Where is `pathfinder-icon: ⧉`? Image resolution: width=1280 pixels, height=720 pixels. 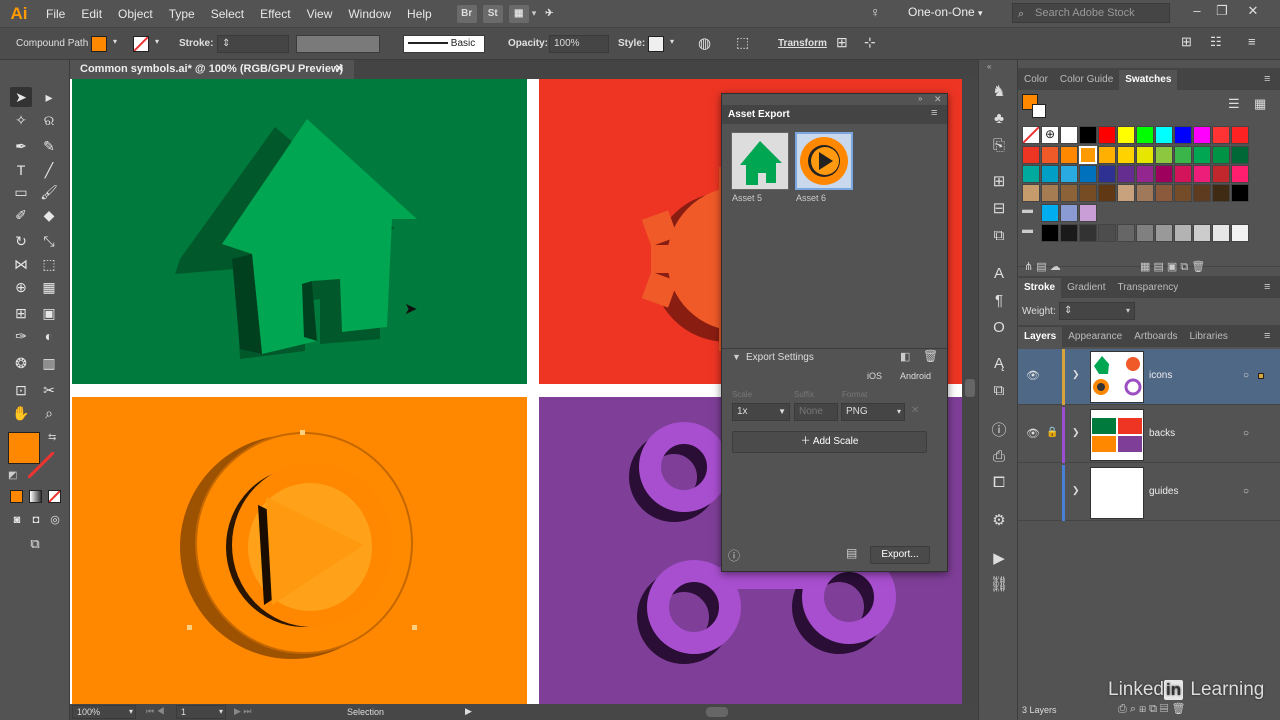 pathfinder-icon: ⧉ is located at coordinates (999, 236).